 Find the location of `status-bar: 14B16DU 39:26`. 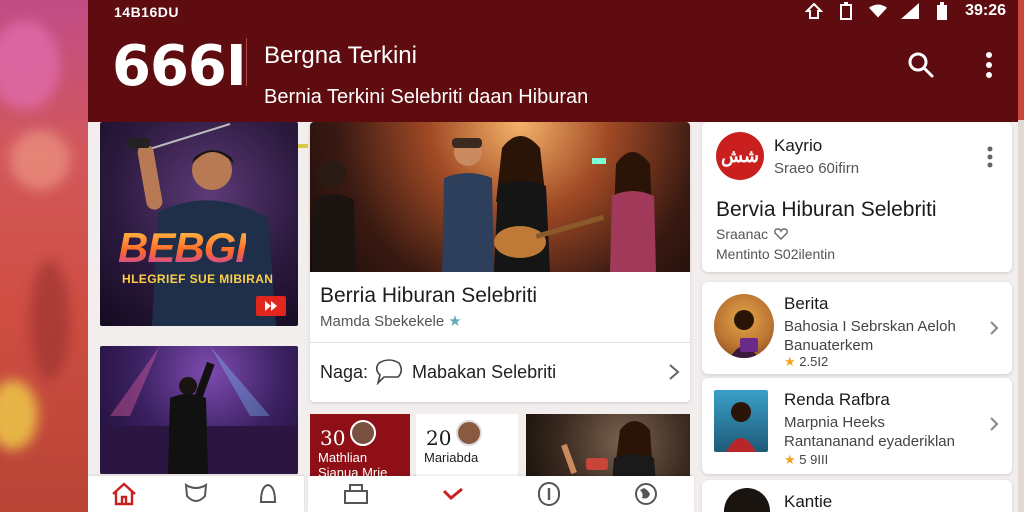

status-bar: 14B16DU 39:26 is located at coordinates (553, 13).